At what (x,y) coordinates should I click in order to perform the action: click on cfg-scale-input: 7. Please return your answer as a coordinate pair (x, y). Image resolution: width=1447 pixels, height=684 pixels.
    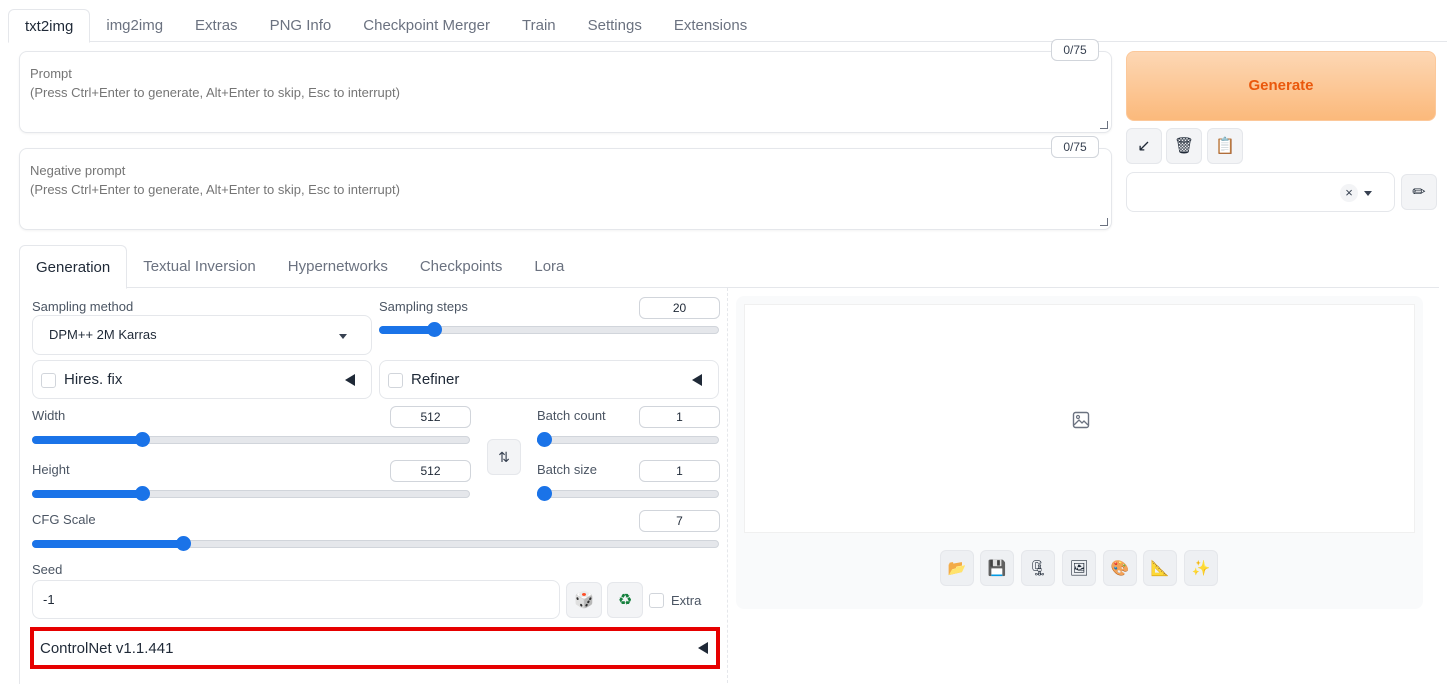
    Looking at the image, I should click on (679, 521).